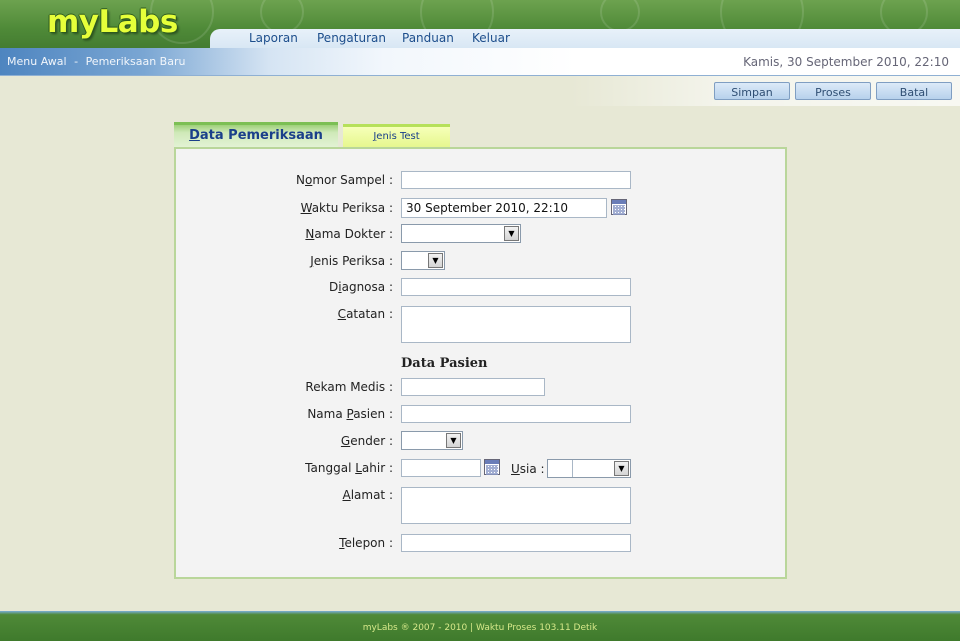 The height and width of the screenshot is (641, 960). What do you see at coordinates (516, 505) in the screenshot?
I see `alamat-textarea` at bounding box center [516, 505].